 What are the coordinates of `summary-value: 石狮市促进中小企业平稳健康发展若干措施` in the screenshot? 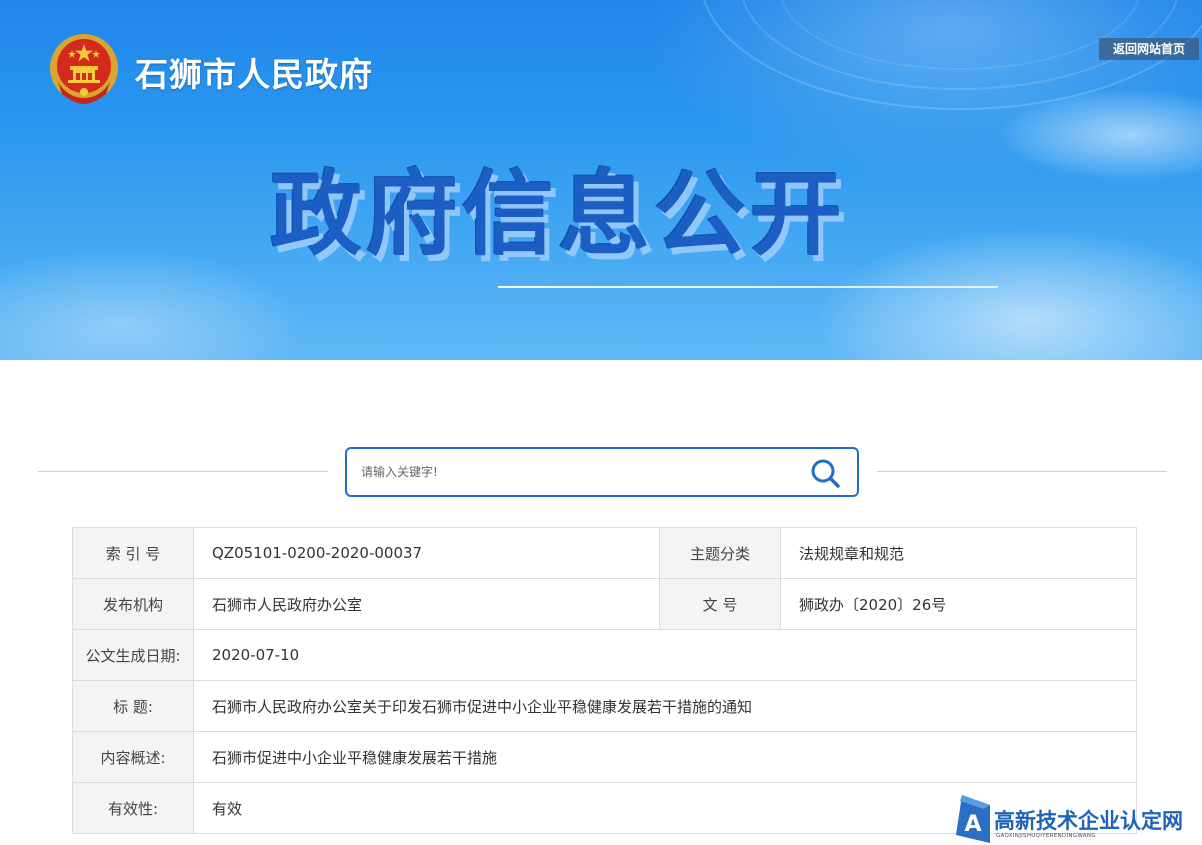 It's located at (665, 757).